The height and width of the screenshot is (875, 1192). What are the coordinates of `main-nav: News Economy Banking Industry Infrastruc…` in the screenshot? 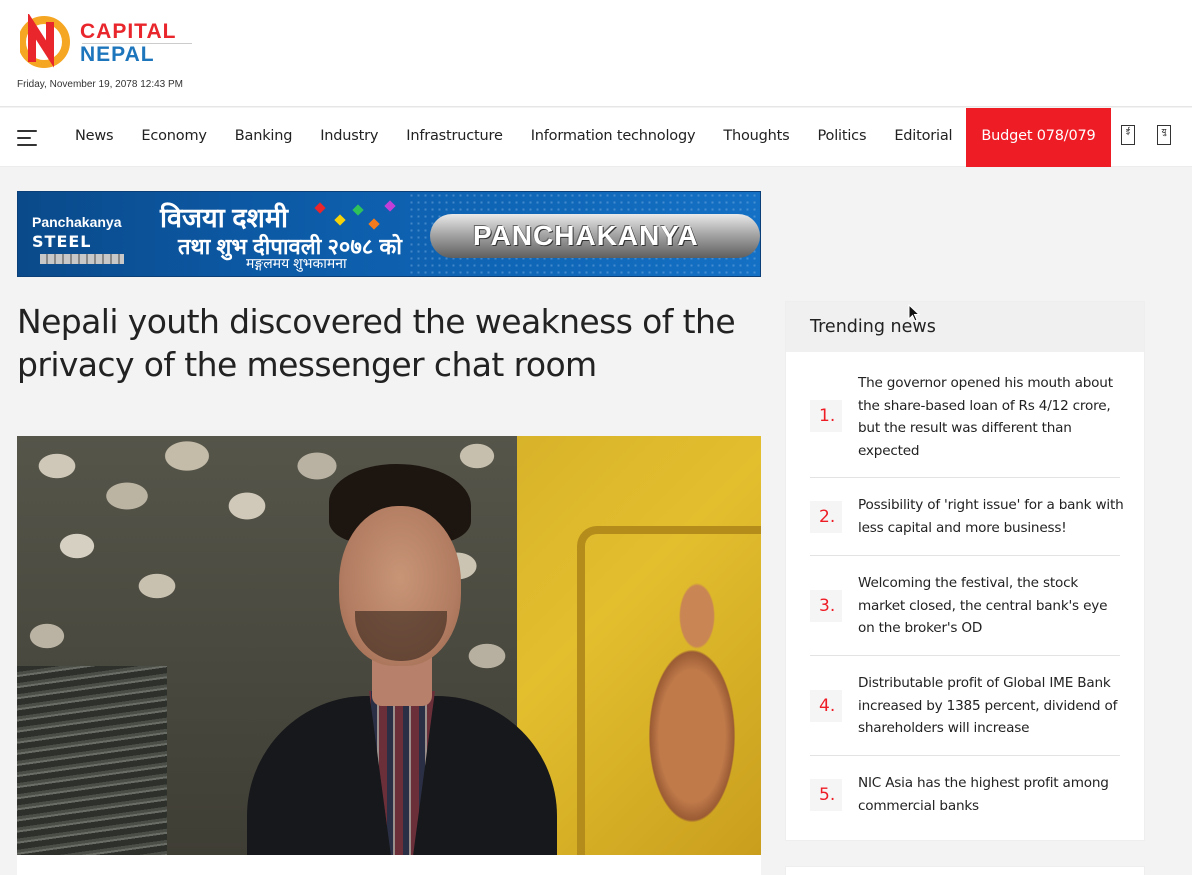 It's located at (596, 137).